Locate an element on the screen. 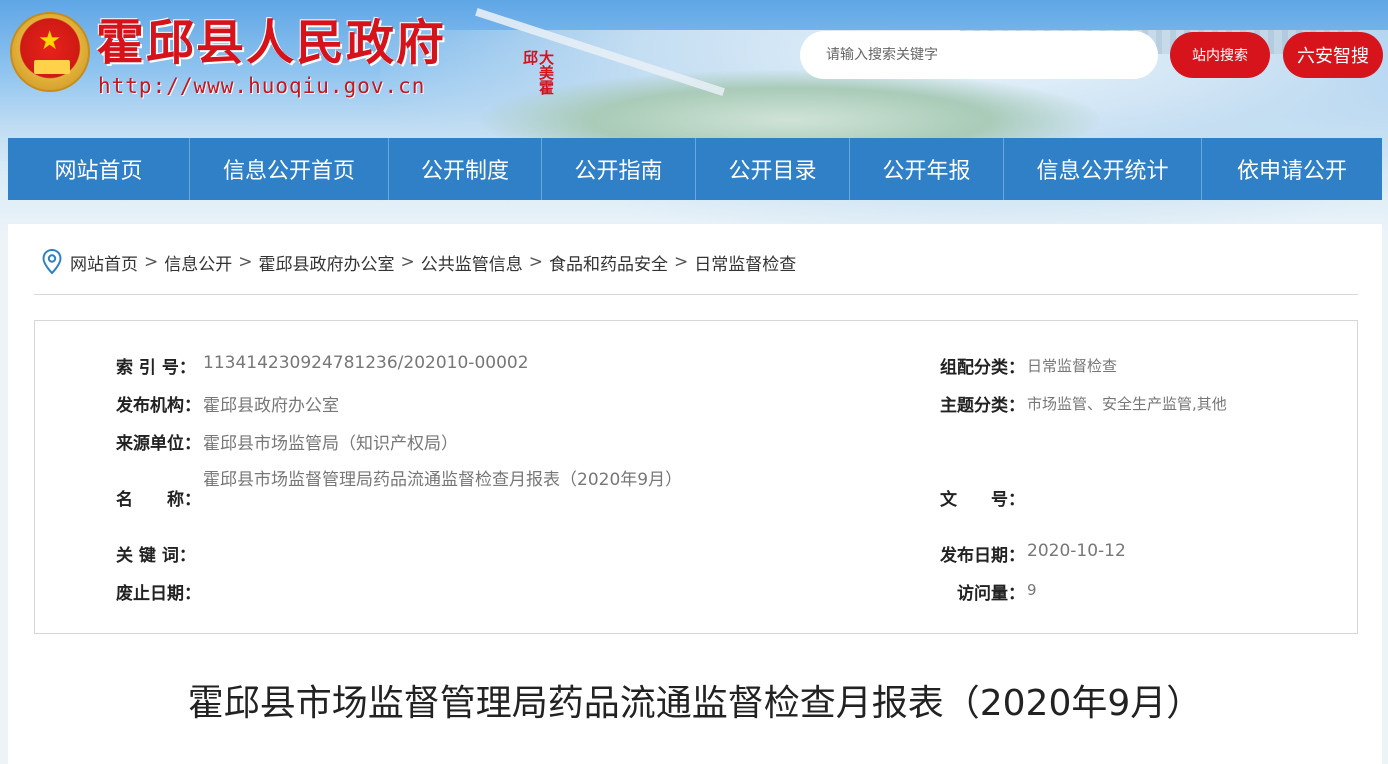 This screenshot has width=1388, height=764. index-number-label: 索 引 号： is located at coordinates (156, 368).